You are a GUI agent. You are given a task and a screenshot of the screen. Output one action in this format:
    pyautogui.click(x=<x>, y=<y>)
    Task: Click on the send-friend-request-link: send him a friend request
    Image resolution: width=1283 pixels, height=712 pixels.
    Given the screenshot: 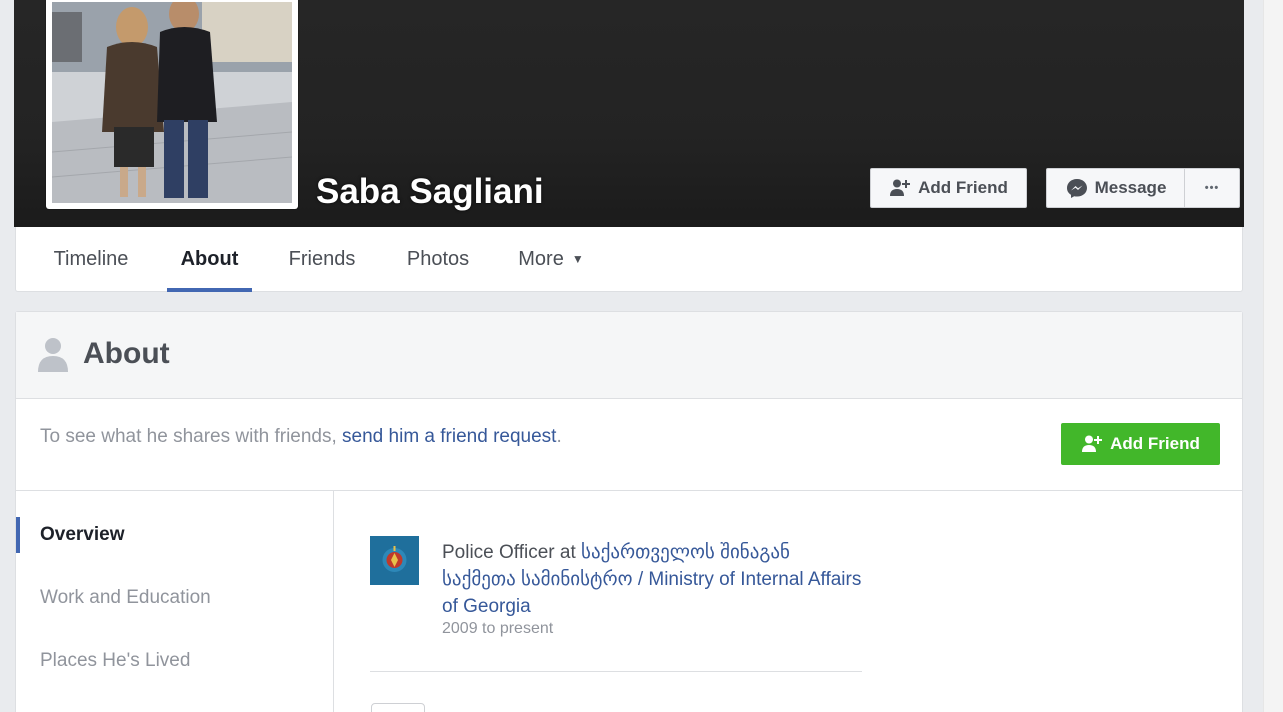 What is the action you would take?
    pyautogui.click(x=449, y=436)
    